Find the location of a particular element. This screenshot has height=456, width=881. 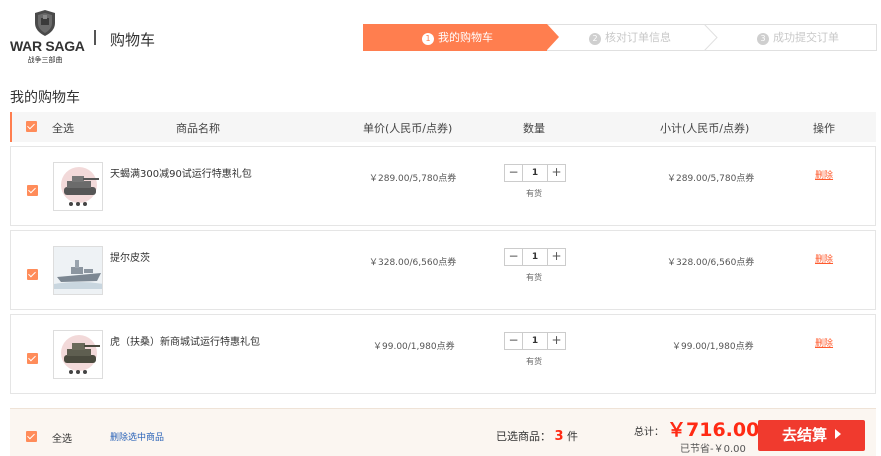

play-arrow-icon is located at coordinates (838, 434).